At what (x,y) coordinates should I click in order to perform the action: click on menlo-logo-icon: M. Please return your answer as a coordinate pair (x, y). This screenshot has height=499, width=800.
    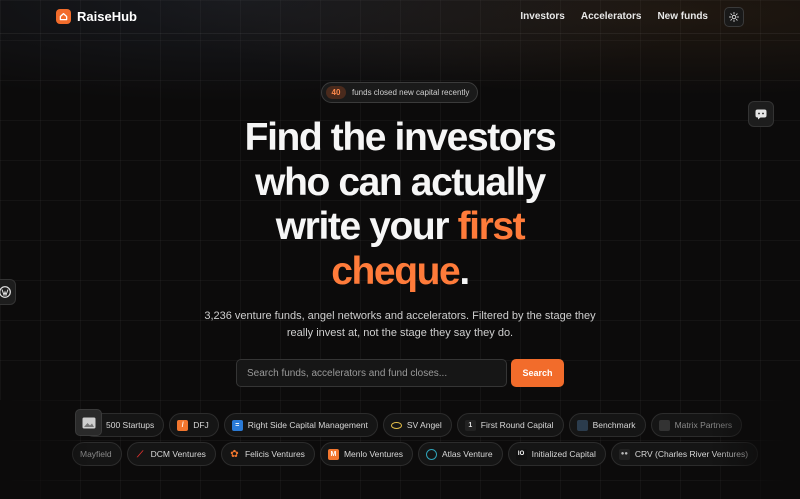
    Looking at the image, I should click on (333, 454).